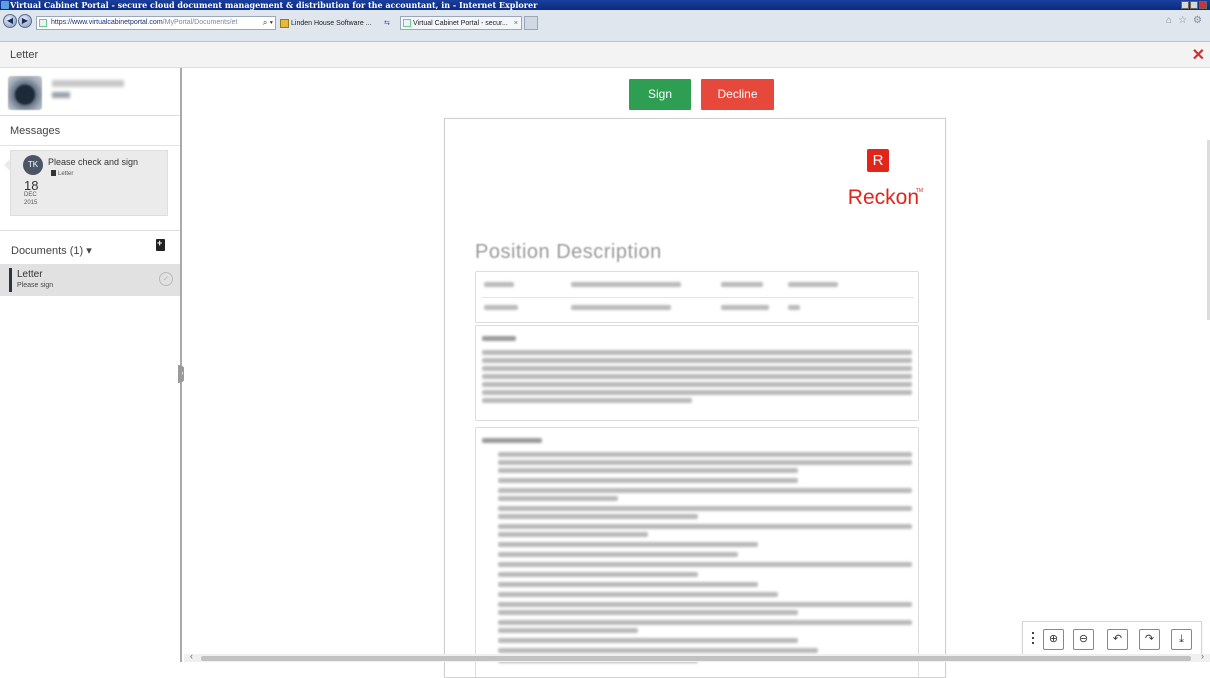 This screenshot has height=678, width=1210. Describe the element at coordinates (5, 5) in the screenshot. I see `ie-app-icon` at that location.